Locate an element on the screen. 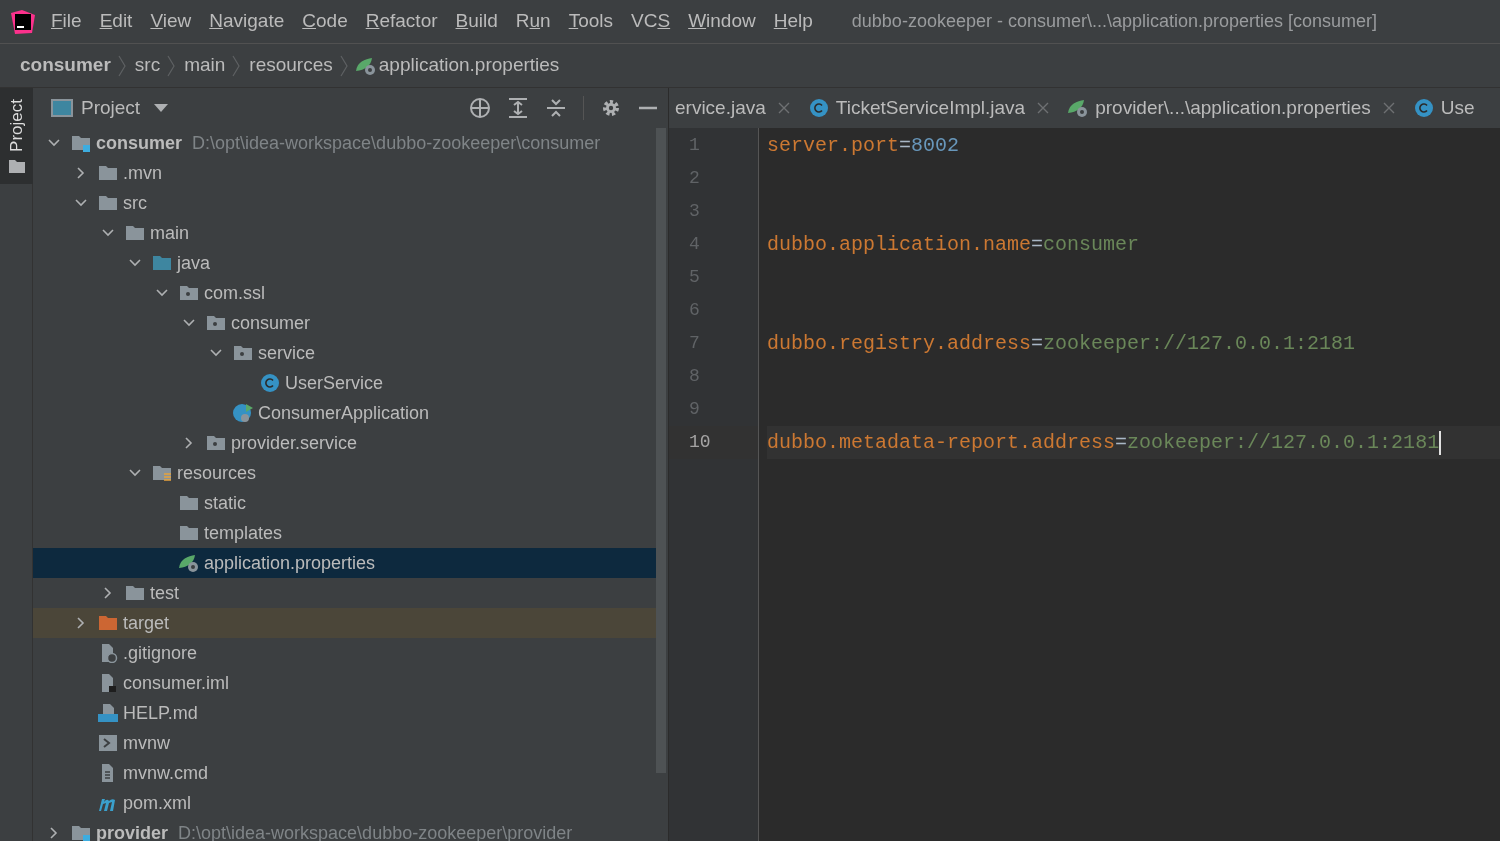 The height and width of the screenshot is (841, 1500). tree-row: HELP.md is located at coordinates (344, 713).